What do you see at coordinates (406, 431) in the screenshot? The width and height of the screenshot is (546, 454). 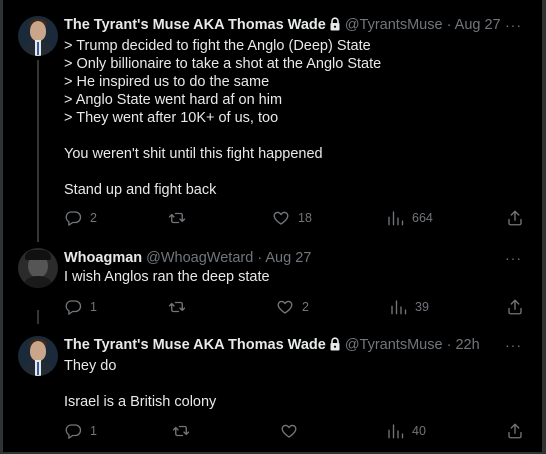 I see `views-button: 40` at bounding box center [406, 431].